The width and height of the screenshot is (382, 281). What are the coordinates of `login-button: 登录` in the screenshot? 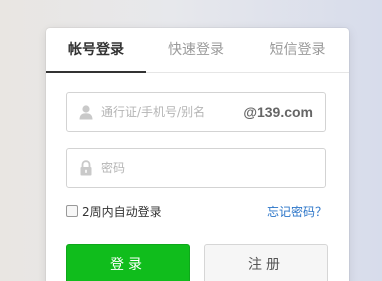 It's located at (128, 262).